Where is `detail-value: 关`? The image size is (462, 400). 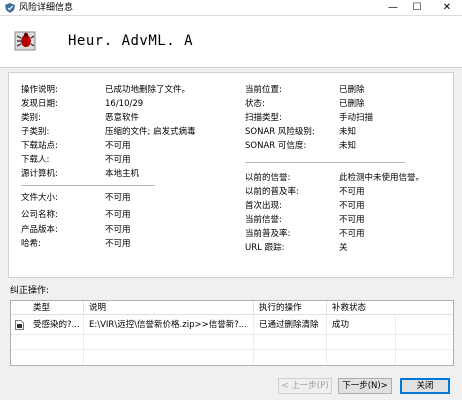 detail-value: 关 is located at coordinates (343, 248).